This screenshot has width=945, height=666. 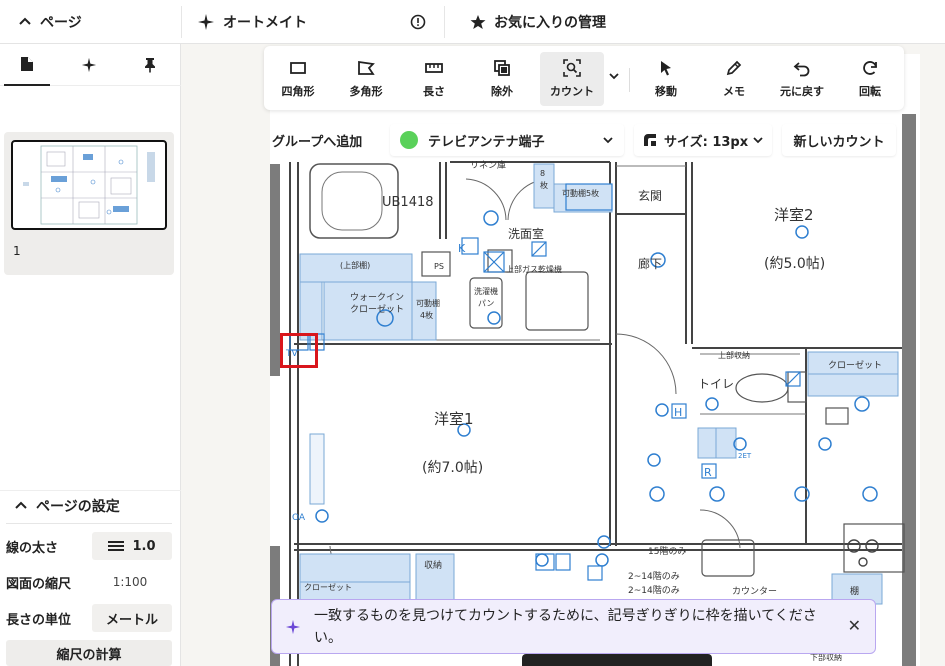 I want to click on plan-label-shelf4: 可動棚, so click(x=428, y=303).